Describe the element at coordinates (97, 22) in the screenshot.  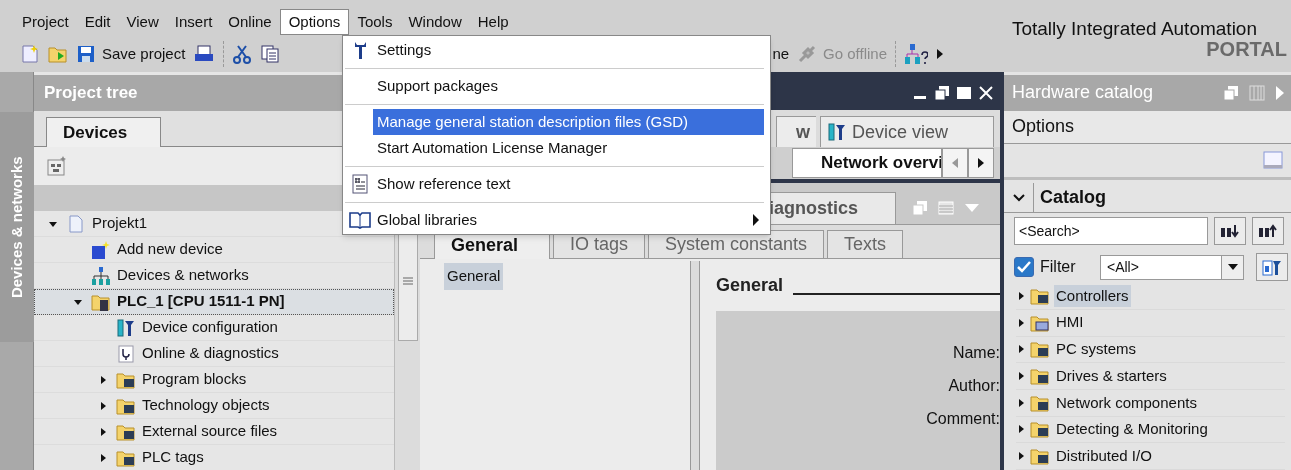
I see `menu-item: Edit` at that location.